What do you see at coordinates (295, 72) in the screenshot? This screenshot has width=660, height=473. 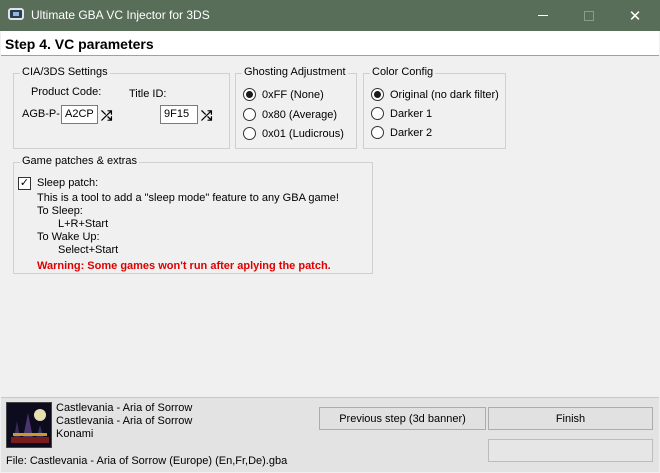 I see `ghosting-legend: Ghosting Adjustment` at bounding box center [295, 72].